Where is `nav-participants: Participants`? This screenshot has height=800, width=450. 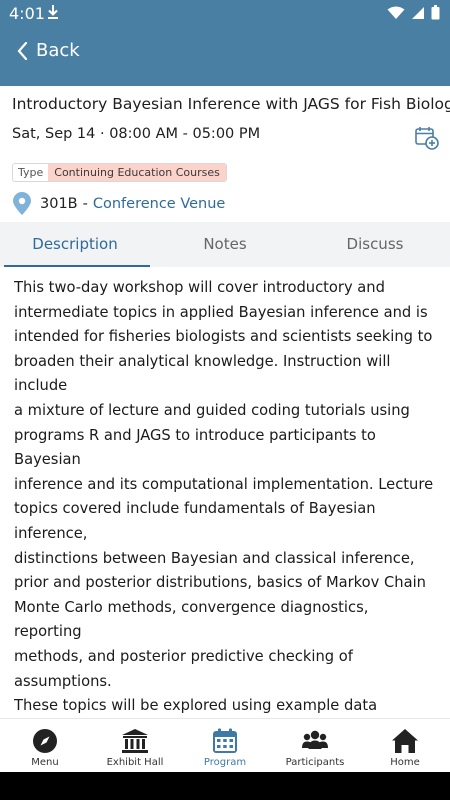 nav-participants: Participants is located at coordinates (315, 745).